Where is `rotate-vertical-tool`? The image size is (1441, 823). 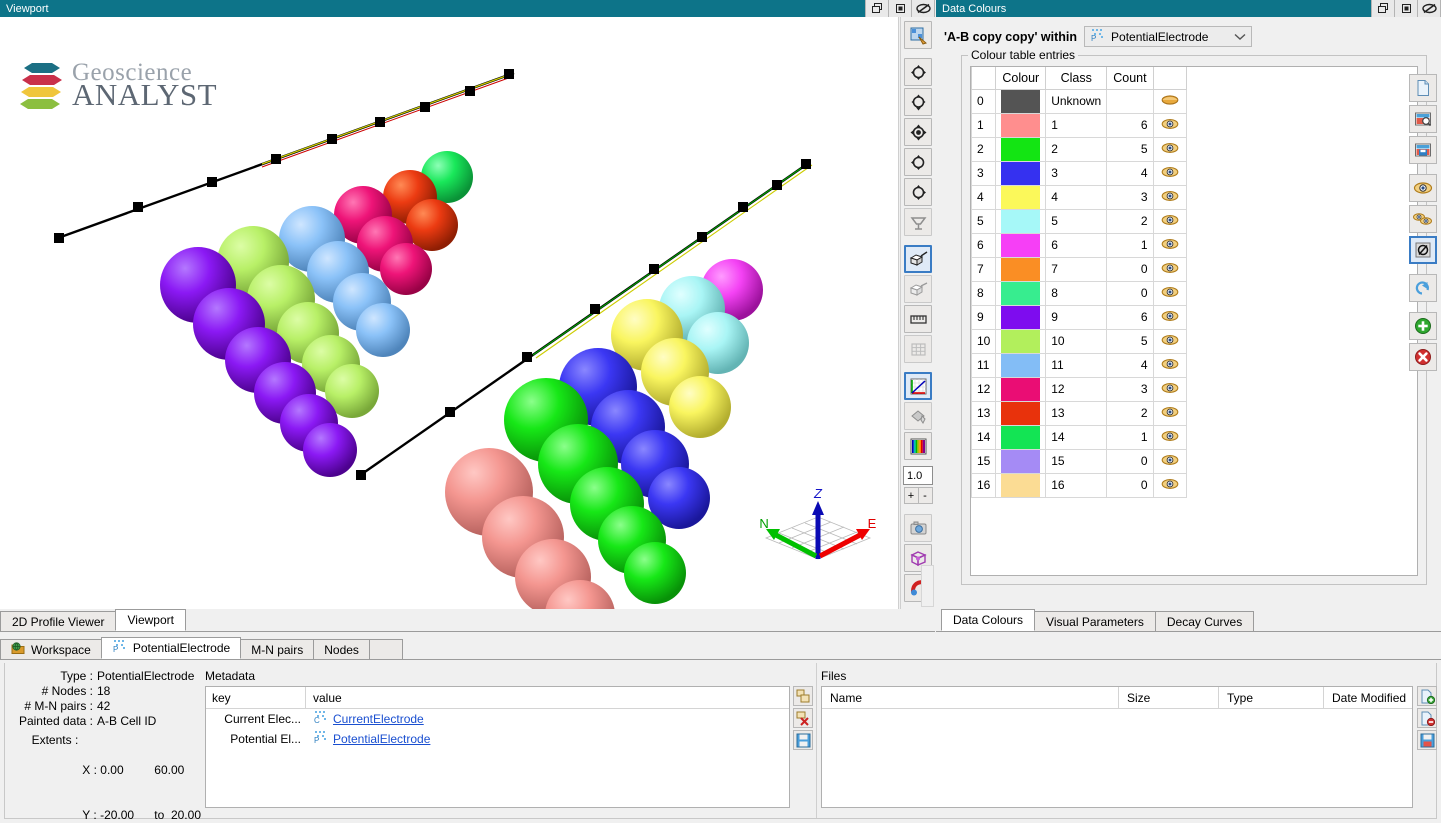 rotate-vertical-tool is located at coordinates (918, 102).